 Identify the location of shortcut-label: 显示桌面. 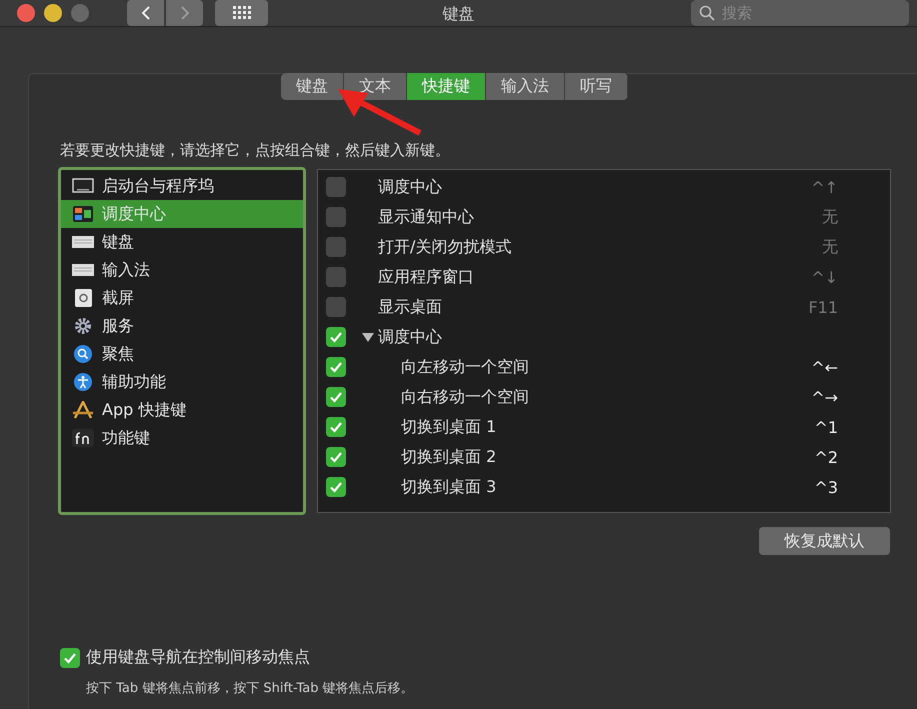
(410, 307).